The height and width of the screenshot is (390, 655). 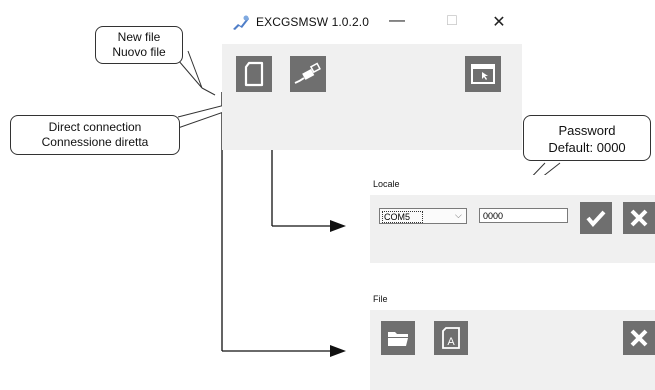 I want to click on new-file-callout: New file Nuovo file, so click(x=139, y=45).